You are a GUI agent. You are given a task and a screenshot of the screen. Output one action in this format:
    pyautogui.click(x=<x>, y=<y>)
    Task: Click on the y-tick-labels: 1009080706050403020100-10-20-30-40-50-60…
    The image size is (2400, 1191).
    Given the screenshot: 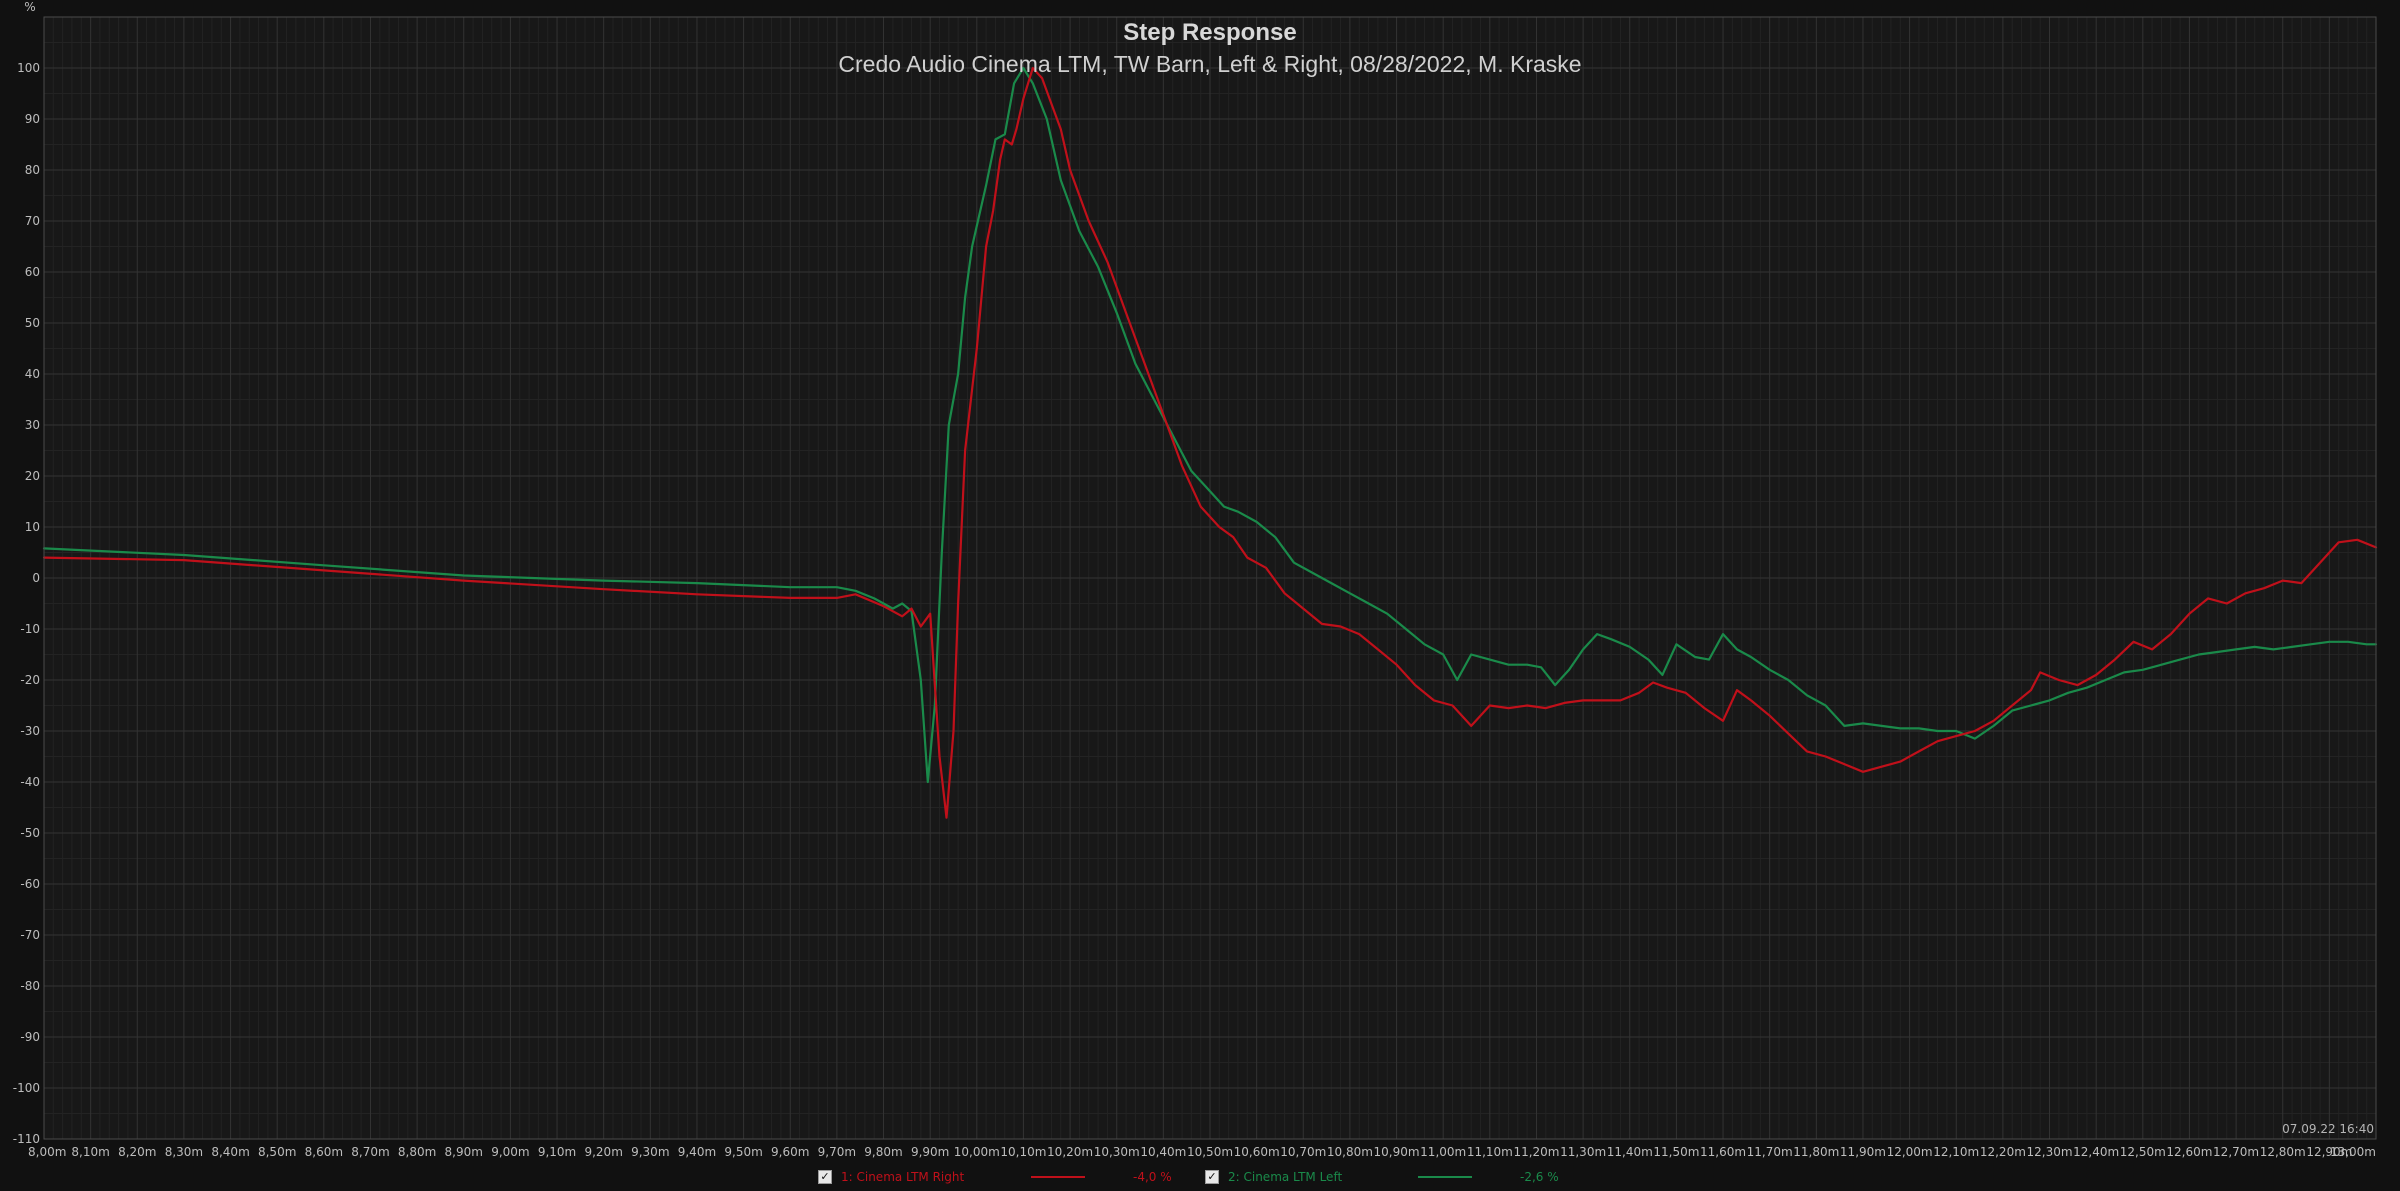 What is the action you would take?
    pyautogui.click(x=26, y=603)
    